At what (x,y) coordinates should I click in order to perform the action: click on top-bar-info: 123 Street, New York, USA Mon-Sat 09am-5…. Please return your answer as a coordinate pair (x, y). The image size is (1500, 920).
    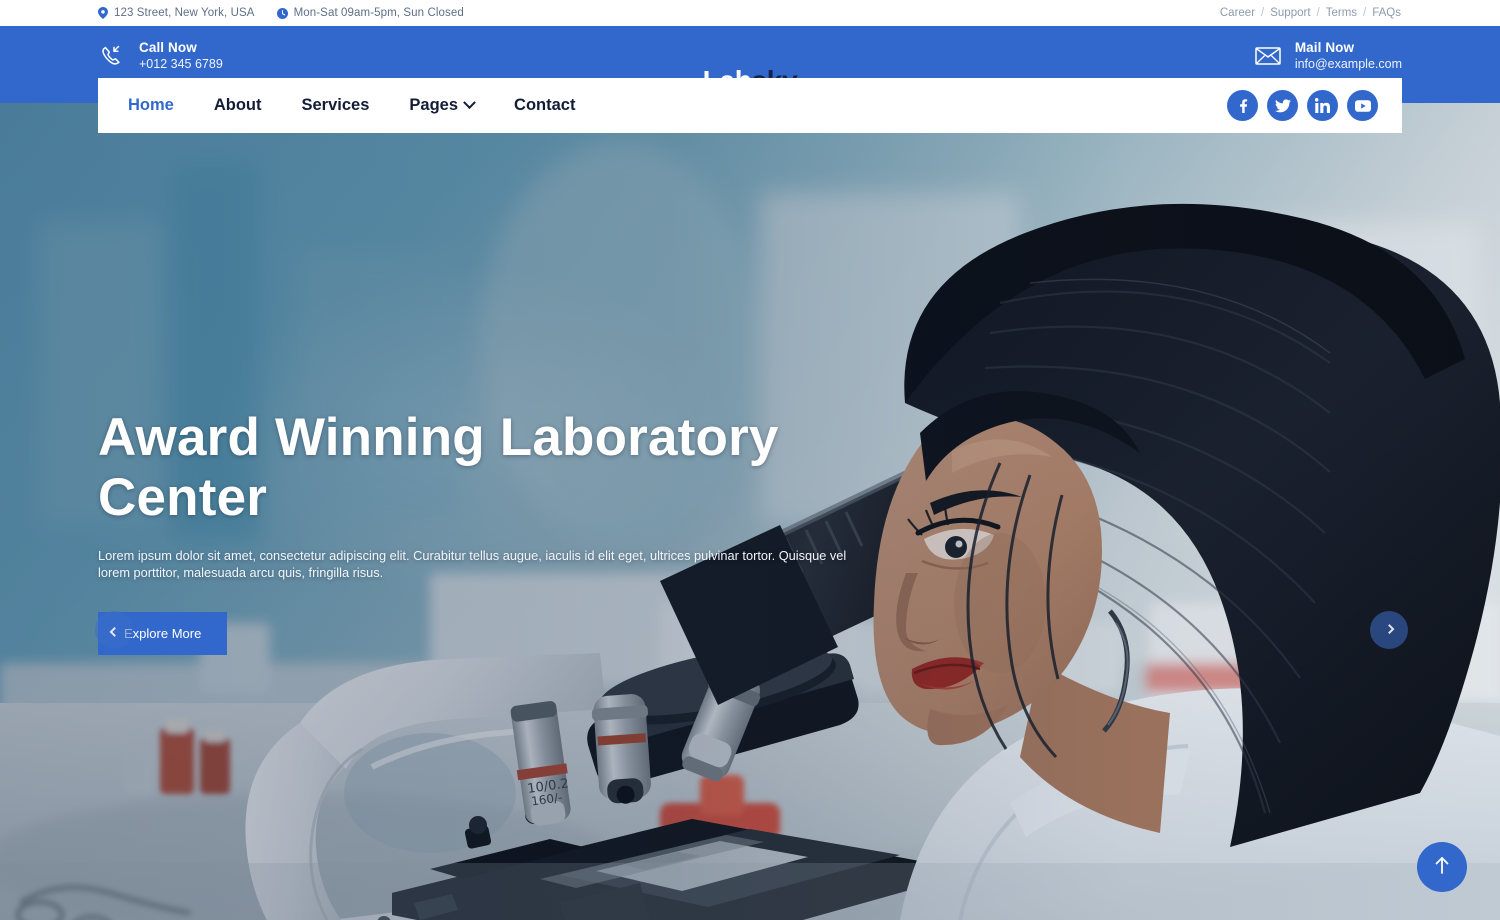
    Looking at the image, I should click on (281, 13).